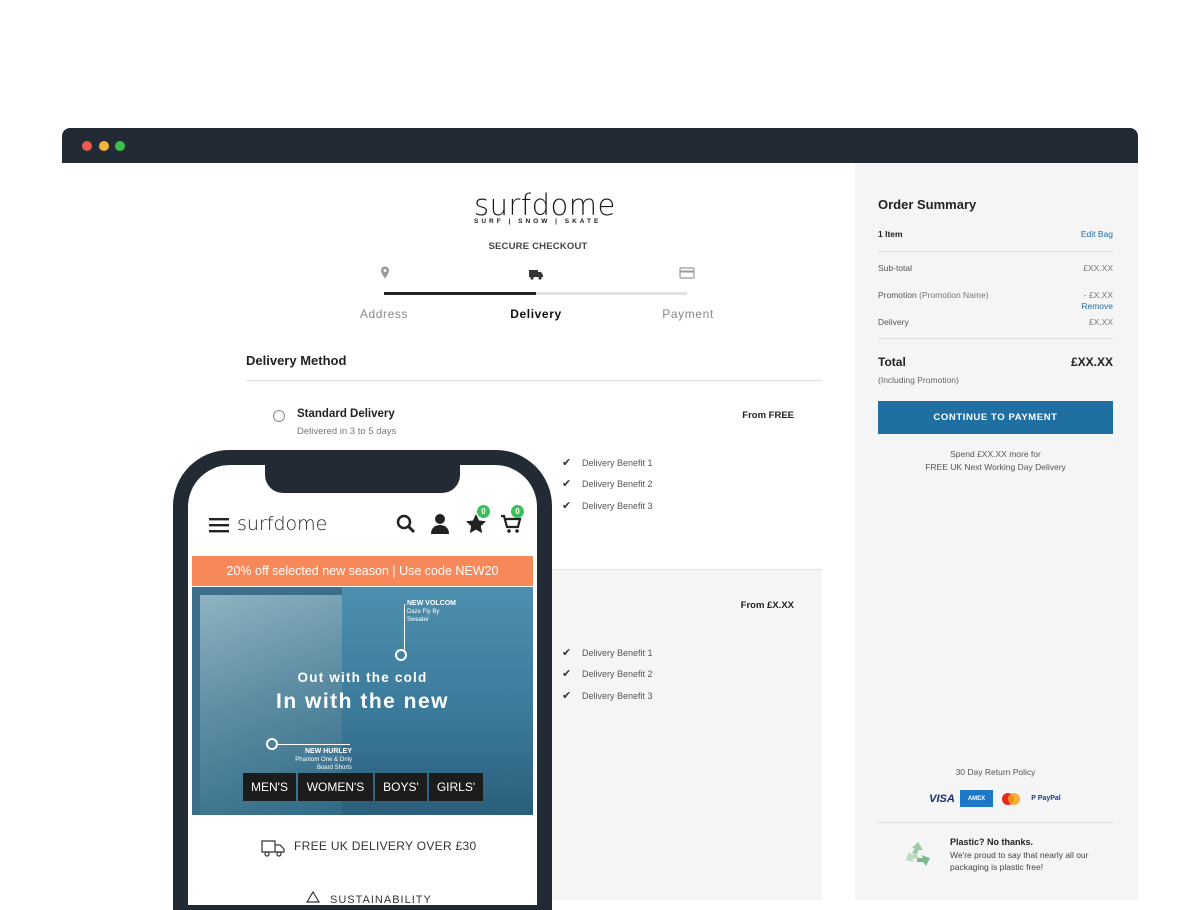 The height and width of the screenshot is (910, 1200). Describe the element at coordinates (120, 146) in the screenshot. I see `window-maximize-dot` at that location.